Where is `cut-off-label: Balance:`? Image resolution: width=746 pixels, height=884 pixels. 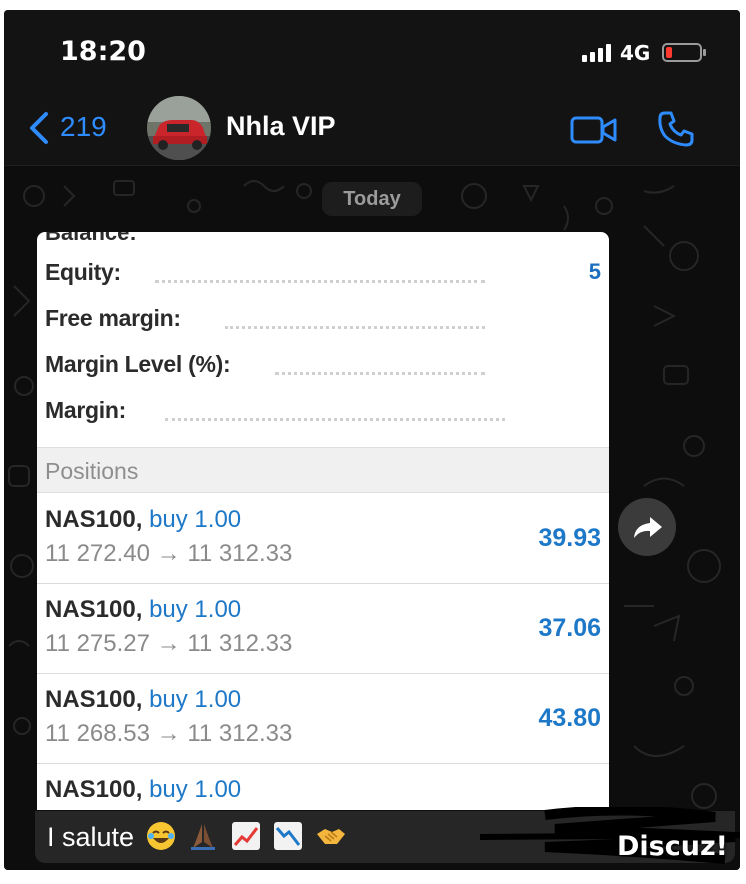 cut-off-label: Balance: is located at coordinates (91, 238).